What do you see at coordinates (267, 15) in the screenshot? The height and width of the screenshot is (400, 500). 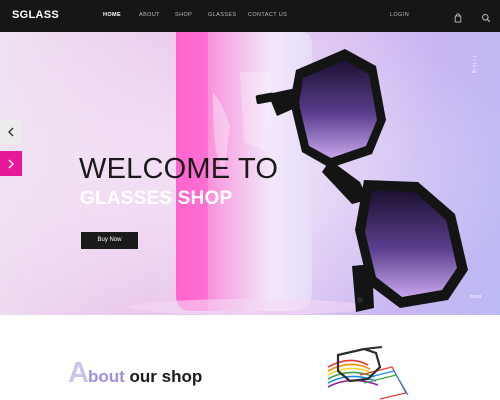 I see `nav-contact-us: CONTACT US` at bounding box center [267, 15].